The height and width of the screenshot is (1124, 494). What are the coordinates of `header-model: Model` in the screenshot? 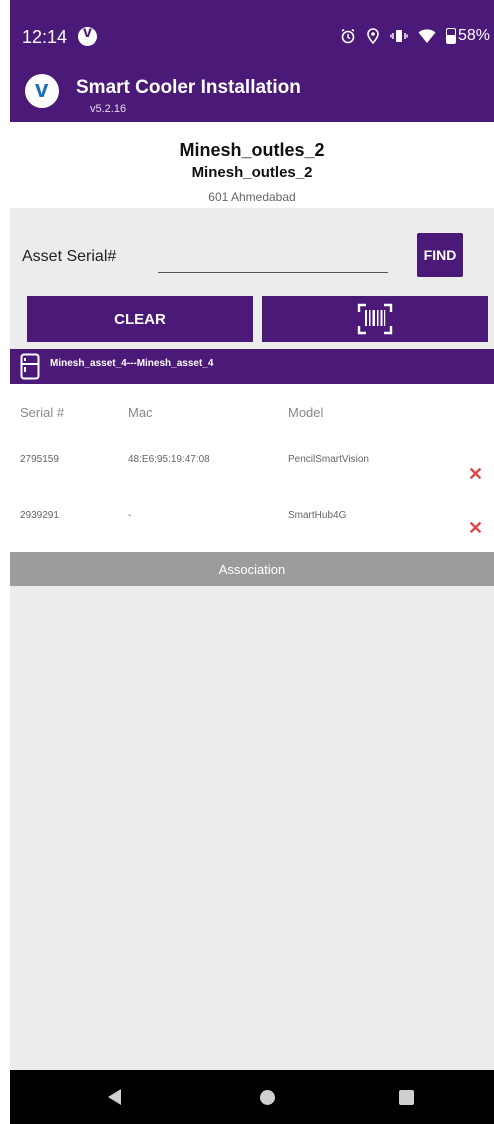 It's located at (306, 412).